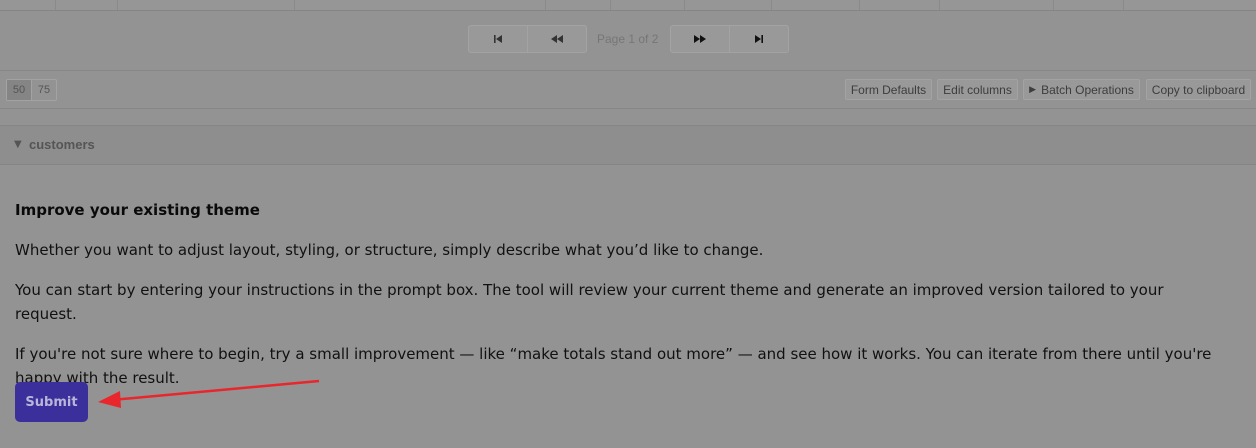  Describe the element at coordinates (888, 89) in the screenshot. I see `form-defaults-button: Form Defaults` at that location.